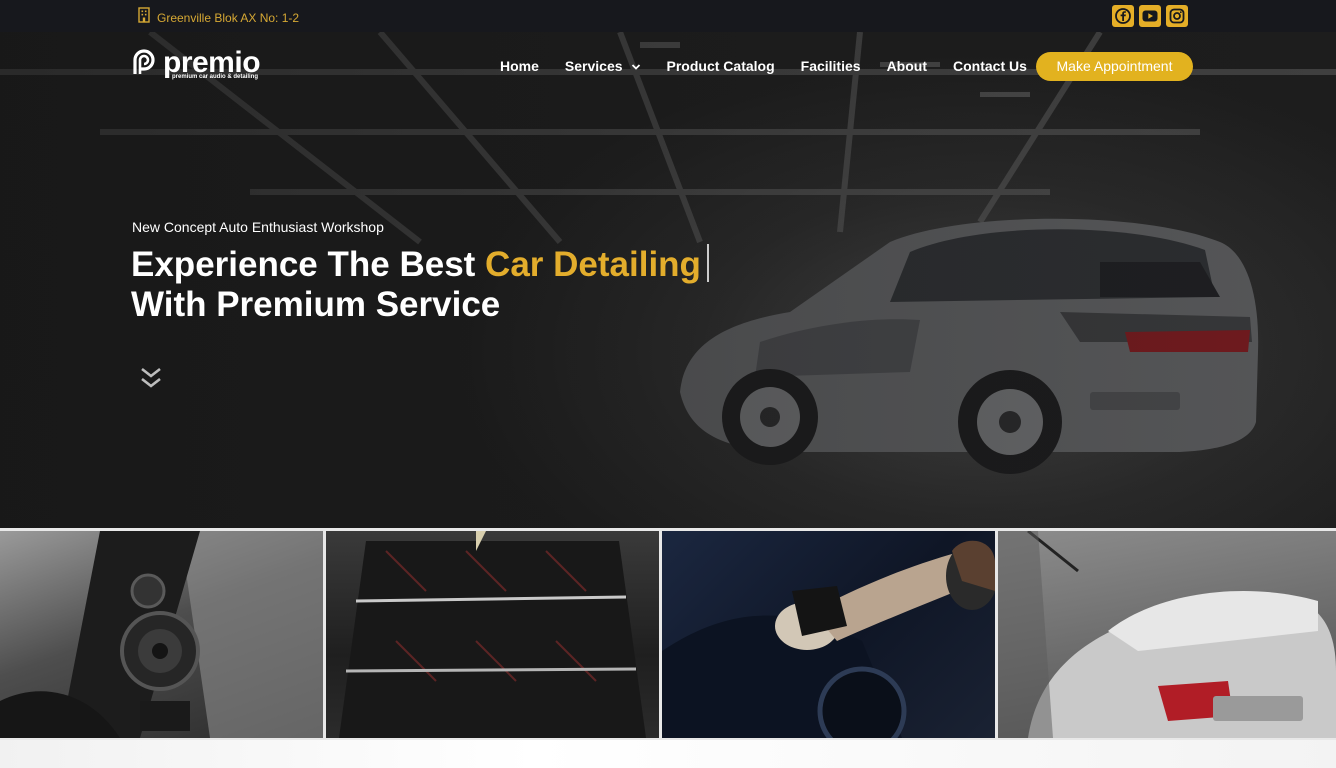  What do you see at coordinates (907, 66) in the screenshot?
I see `nav-about: About` at bounding box center [907, 66].